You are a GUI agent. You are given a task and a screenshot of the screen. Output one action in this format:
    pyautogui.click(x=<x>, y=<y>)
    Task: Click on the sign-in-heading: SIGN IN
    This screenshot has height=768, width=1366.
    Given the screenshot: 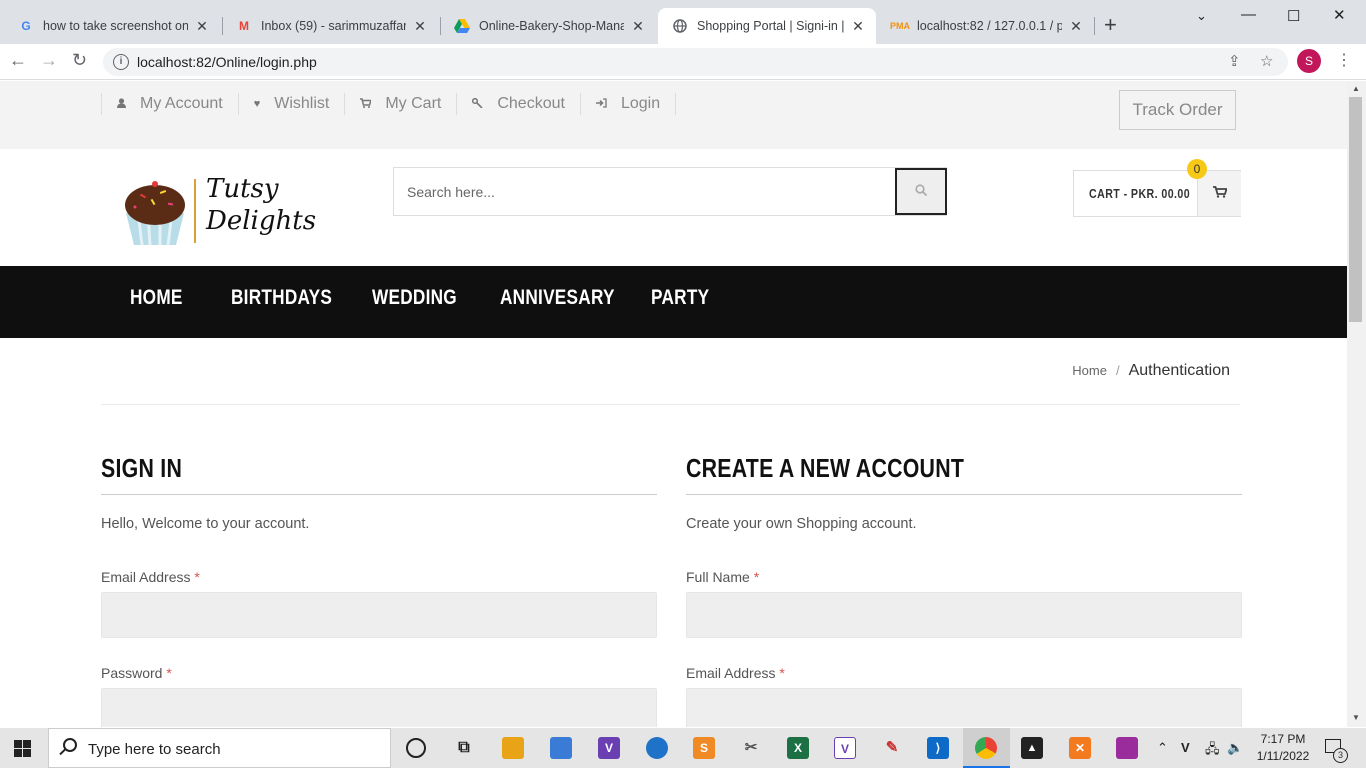 What is the action you would take?
    pyautogui.click(x=142, y=468)
    